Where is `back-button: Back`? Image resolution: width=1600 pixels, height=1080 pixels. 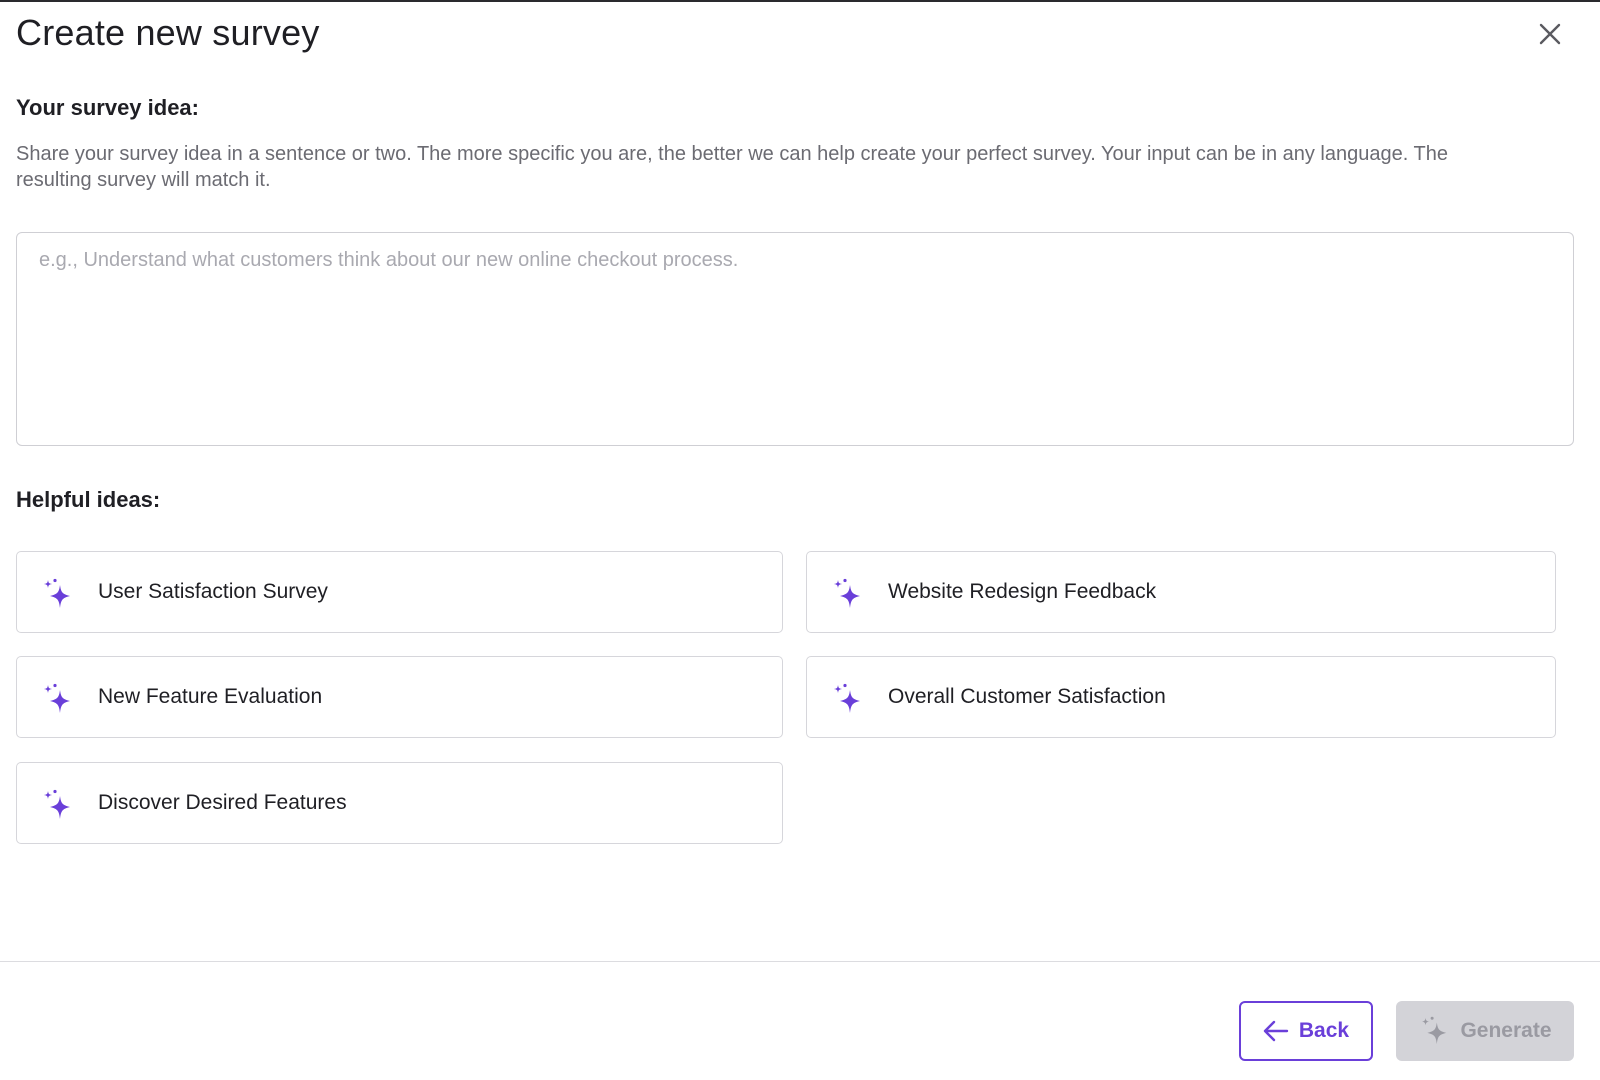 back-button: Back is located at coordinates (1306, 1031).